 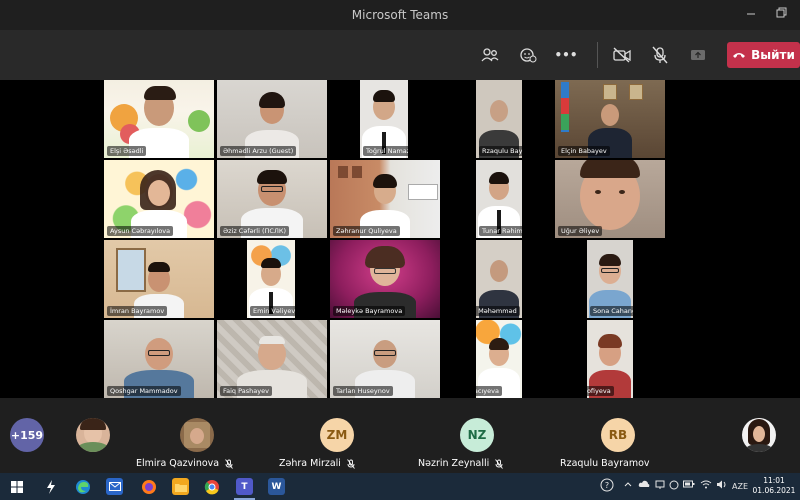 I want to click on tile-name-tag: Emin Vəliyev, so click(x=272, y=311).